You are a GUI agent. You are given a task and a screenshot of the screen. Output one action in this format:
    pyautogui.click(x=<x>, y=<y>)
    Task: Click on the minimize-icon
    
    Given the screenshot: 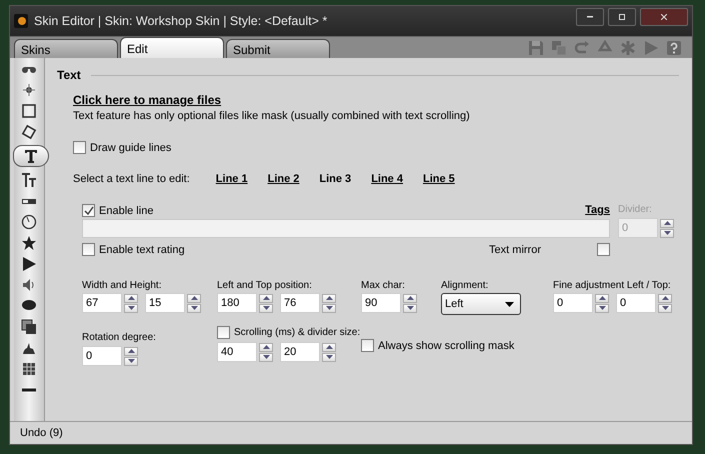 What is the action you would take?
    pyautogui.click(x=590, y=17)
    